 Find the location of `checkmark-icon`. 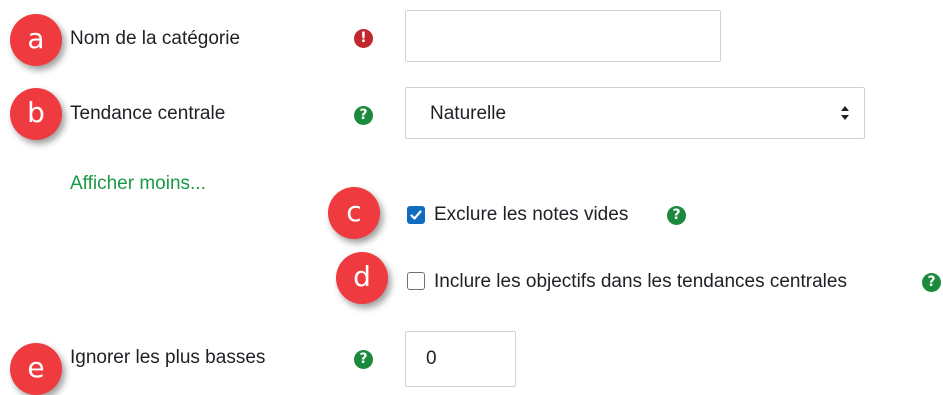

checkmark-icon is located at coordinates (416, 215).